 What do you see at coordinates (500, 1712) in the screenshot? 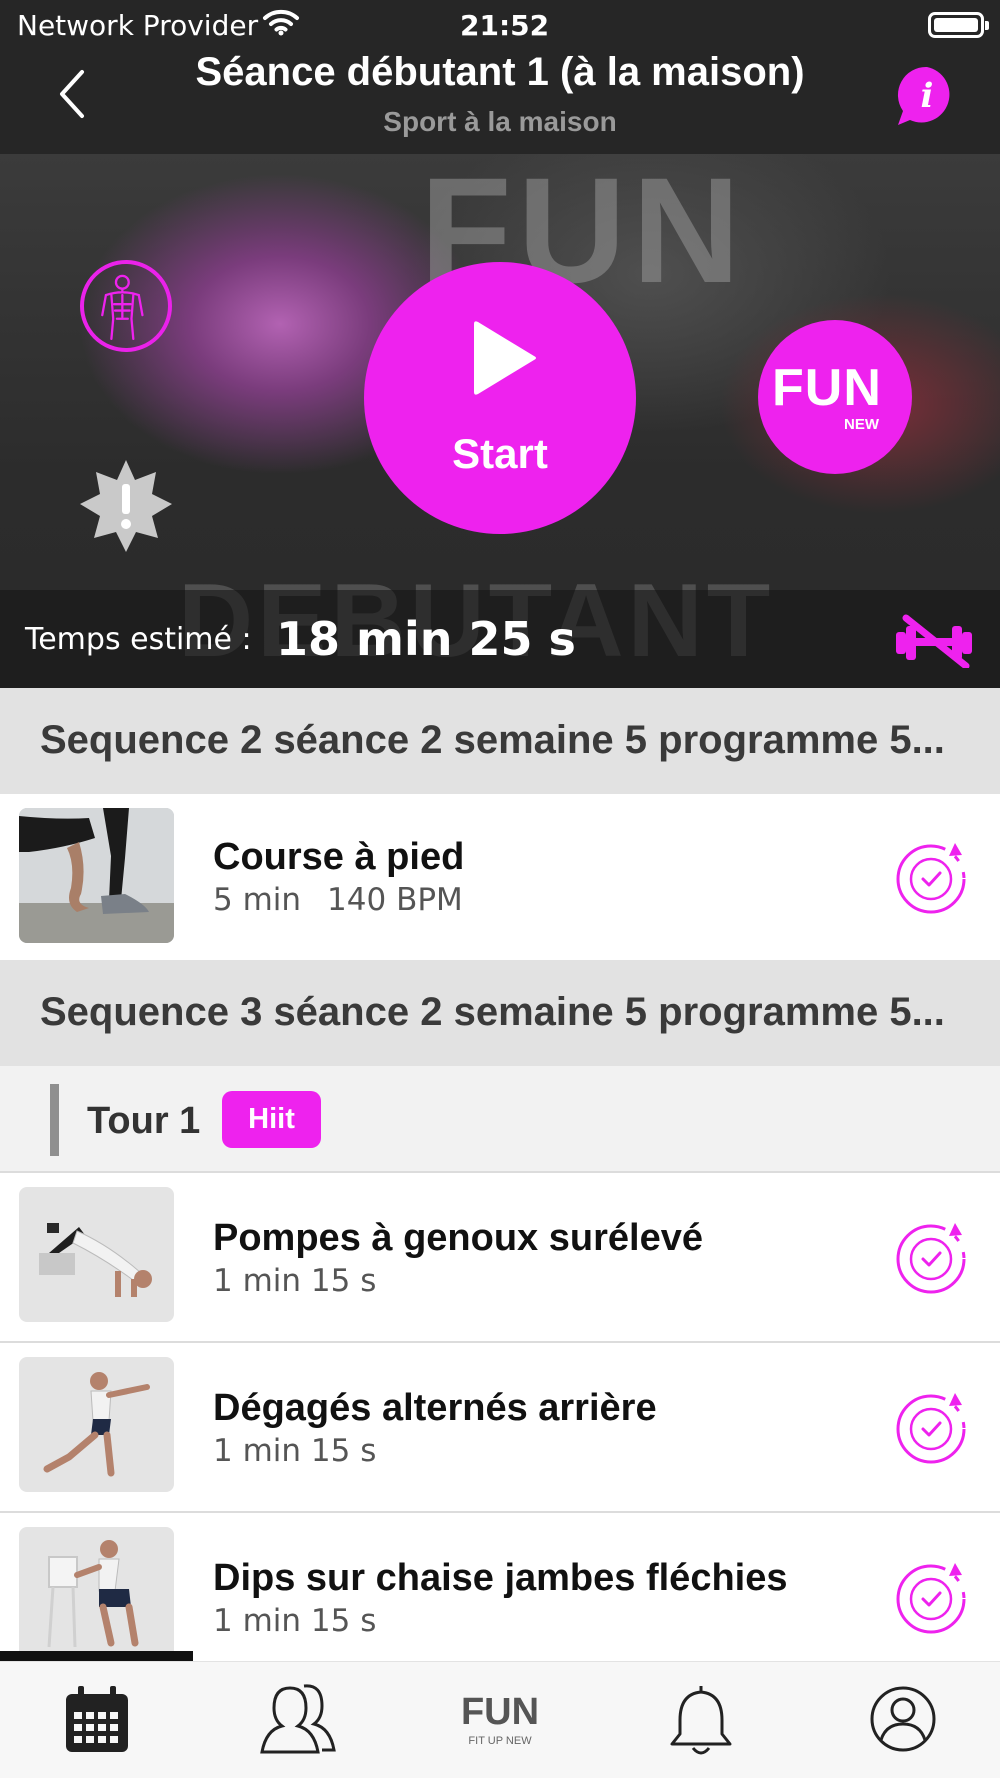
I see `fun-logo-tab-text: FUN` at bounding box center [500, 1712].